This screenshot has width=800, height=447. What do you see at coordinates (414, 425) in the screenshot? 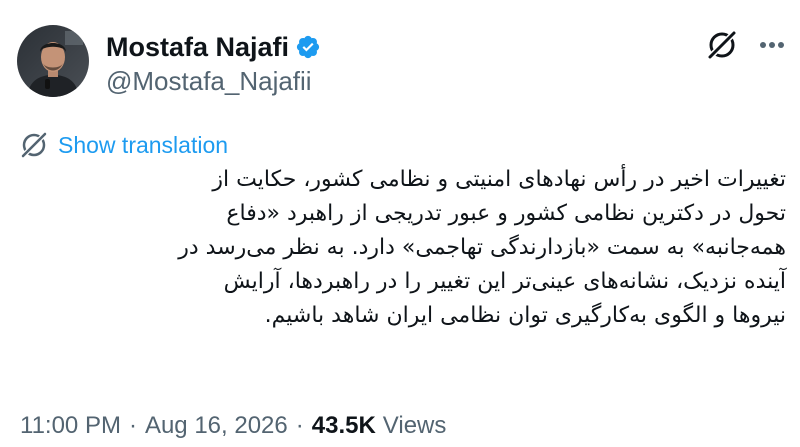
I see `views-label: Views` at bounding box center [414, 425].